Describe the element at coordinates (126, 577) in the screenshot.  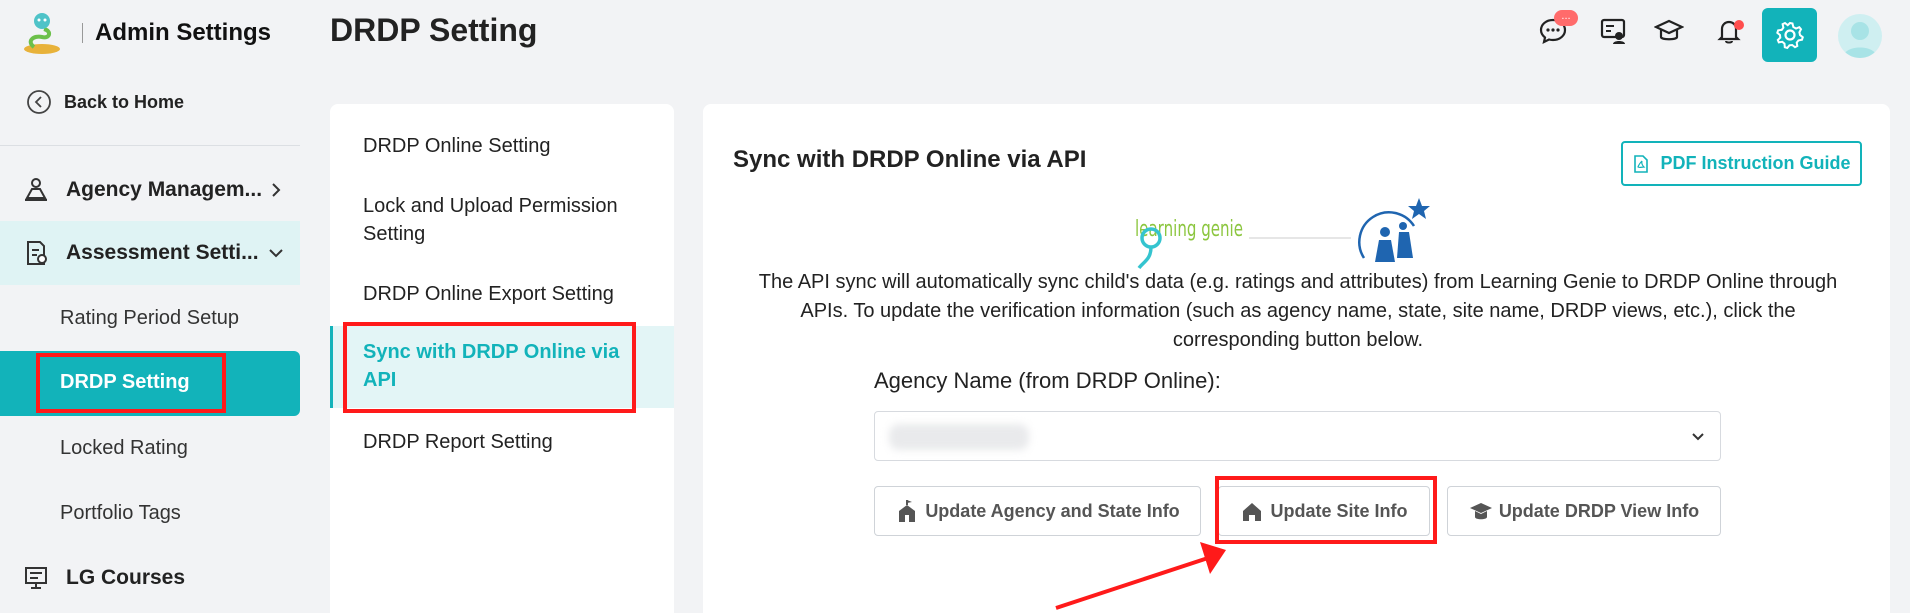
I see `sidebar-item-label: LG Courses` at that location.